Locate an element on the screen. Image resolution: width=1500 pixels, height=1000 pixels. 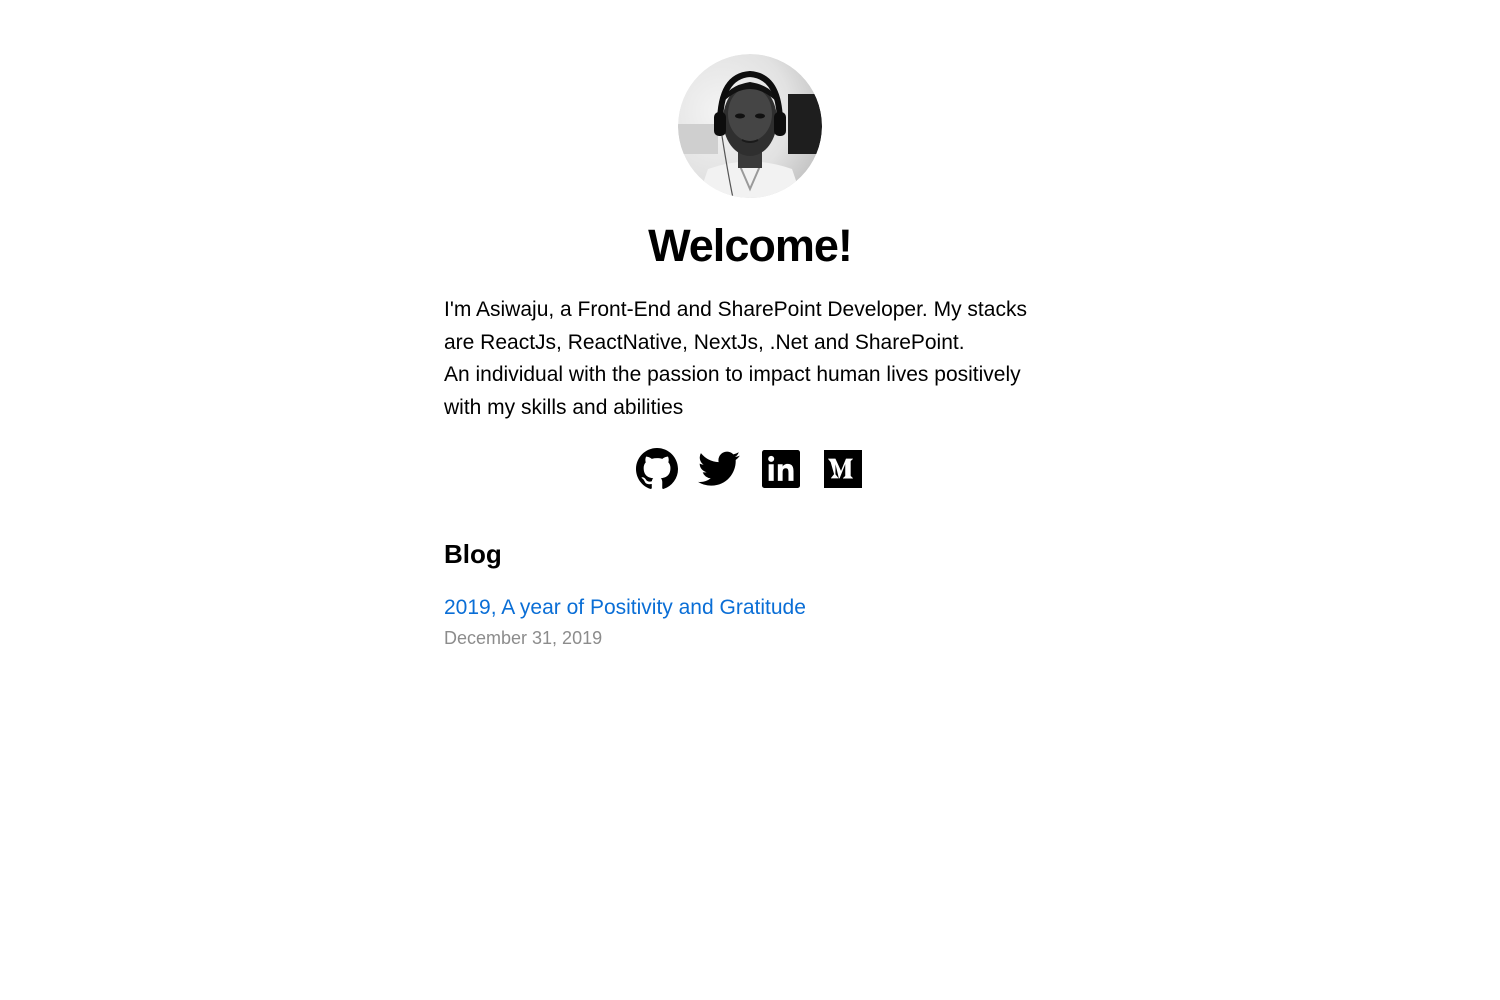
github-link is located at coordinates (657, 469).